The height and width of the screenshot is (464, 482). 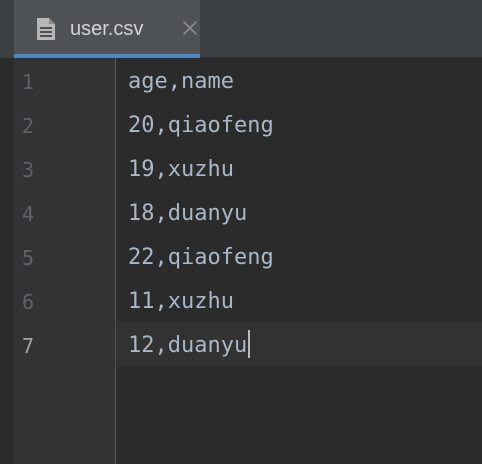 I want to click on line-number: 2, so click(x=28, y=126).